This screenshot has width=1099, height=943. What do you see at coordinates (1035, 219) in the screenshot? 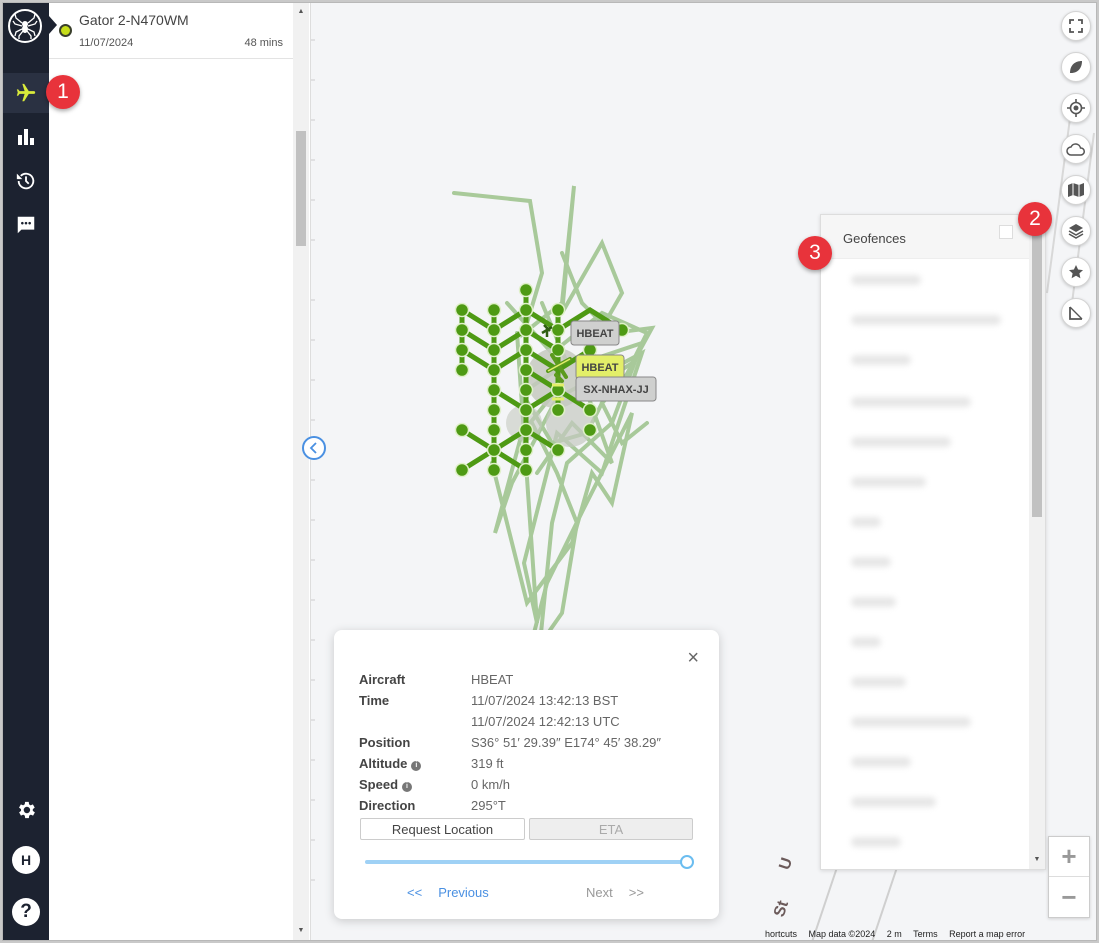
I see `callout-2: 2` at bounding box center [1035, 219].